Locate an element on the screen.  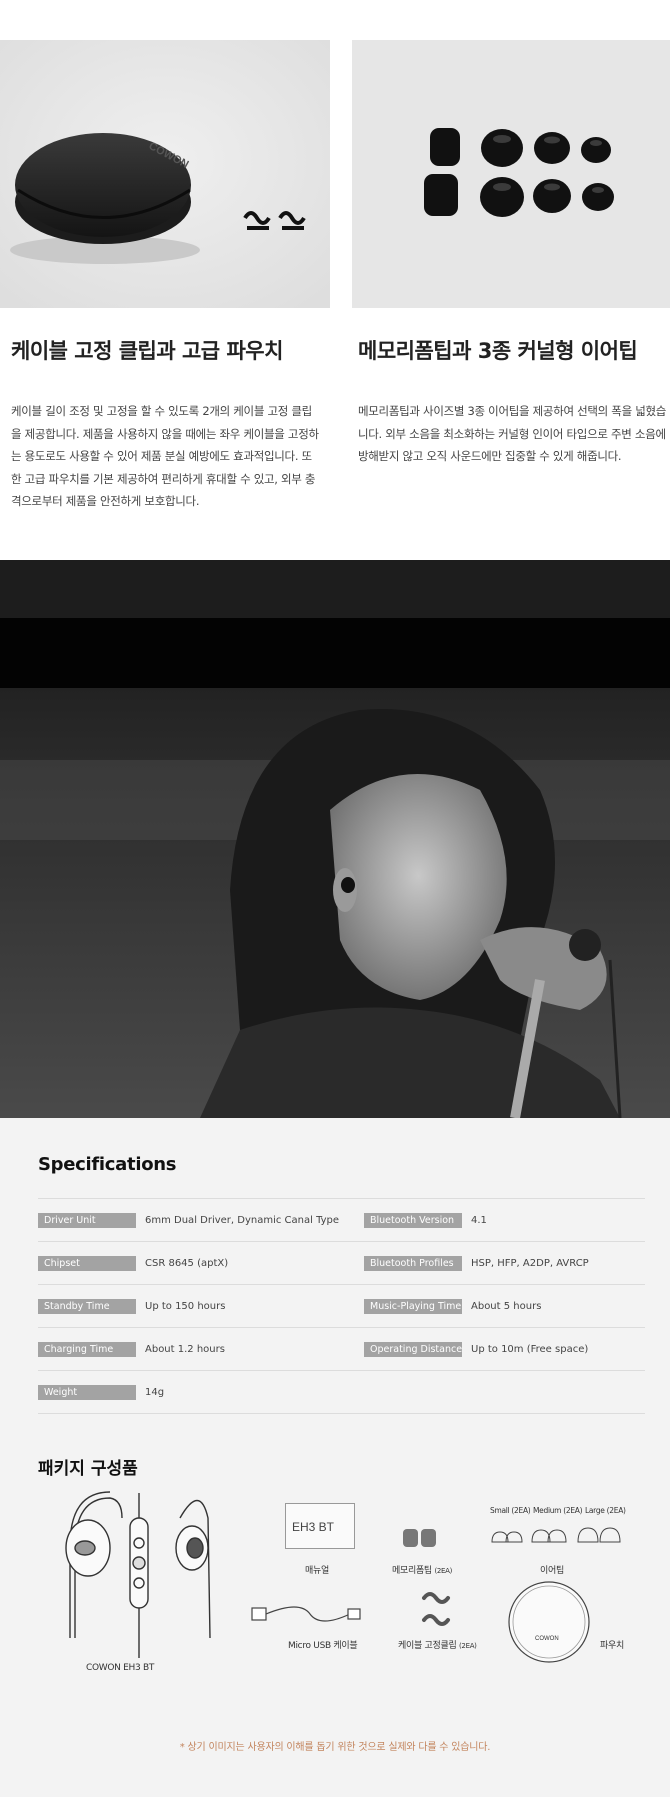
cable-clip-label: 케이블 고정클립 (2EA) is located at coordinates (437, 1644).